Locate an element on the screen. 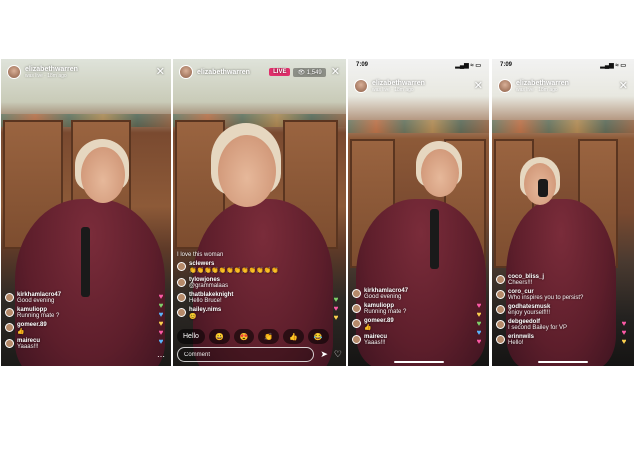  comment-text: Who inspires you to persist? is located at coordinates (546, 298).